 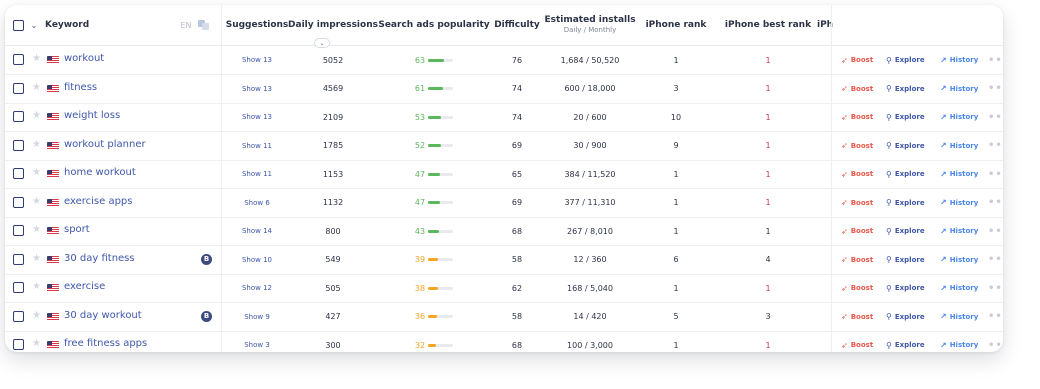 What do you see at coordinates (517, 25) in the screenshot?
I see `header-difficulty: Difficulty` at bounding box center [517, 25].